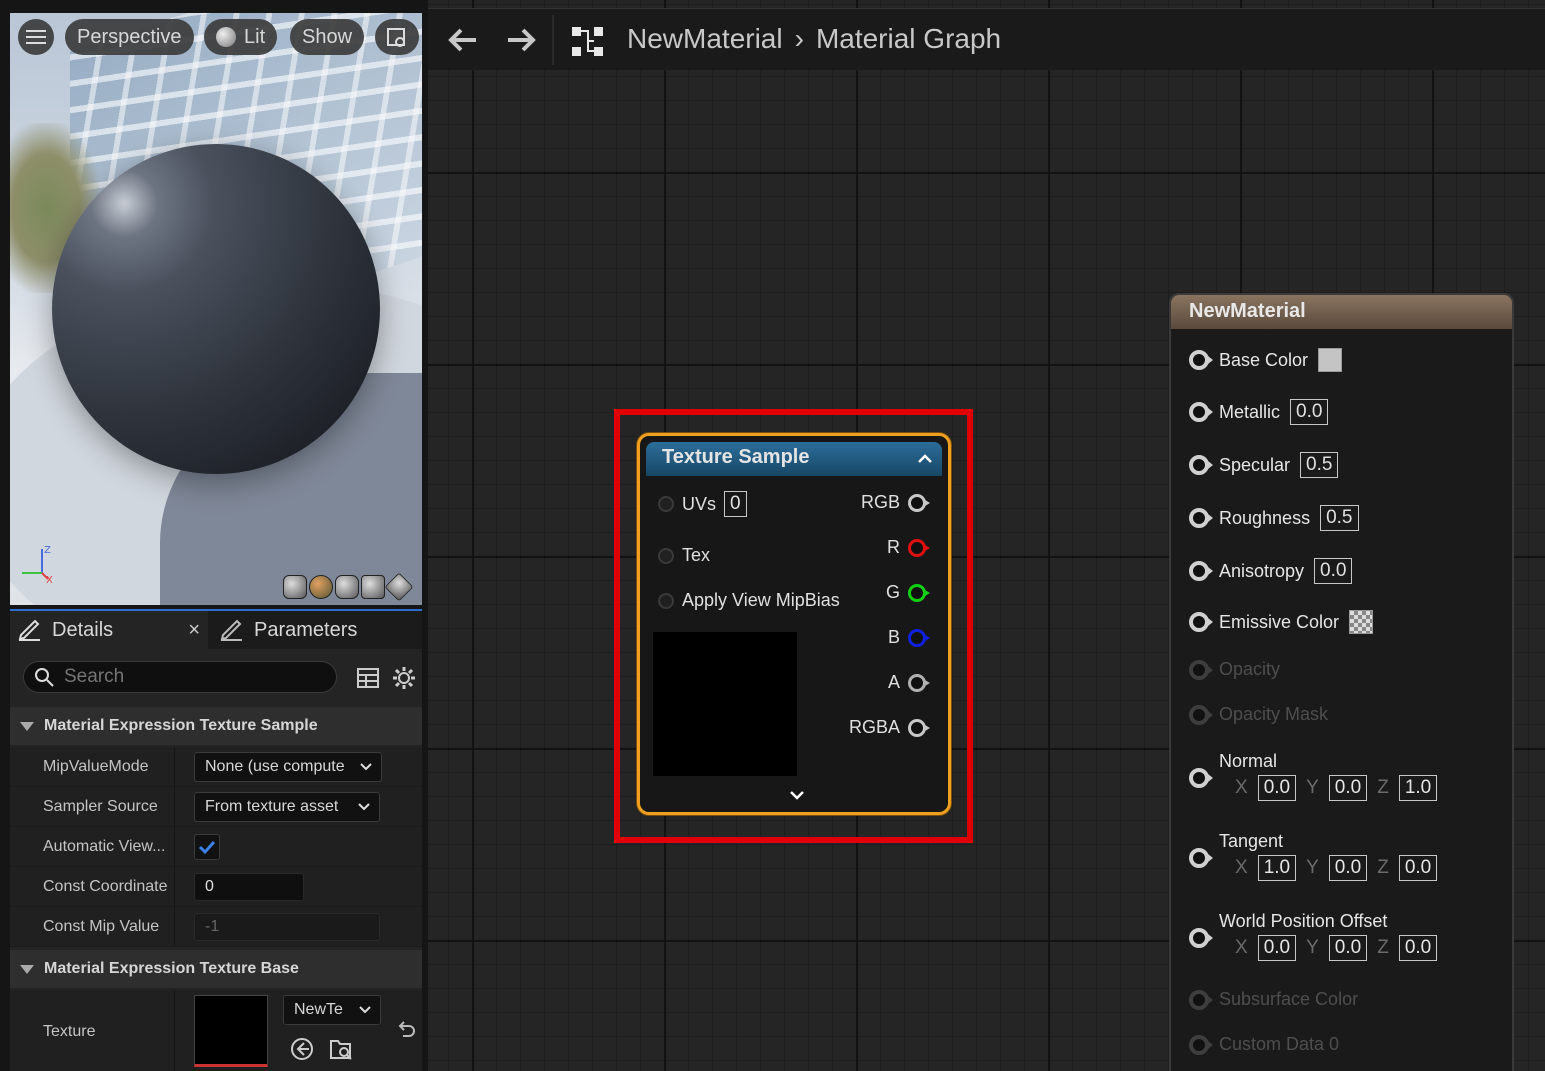  What do you see at coordinates (889, 727) in the screenshot?
I see `output-pin-rgba: RGBA` at bounding box center [889, 727].